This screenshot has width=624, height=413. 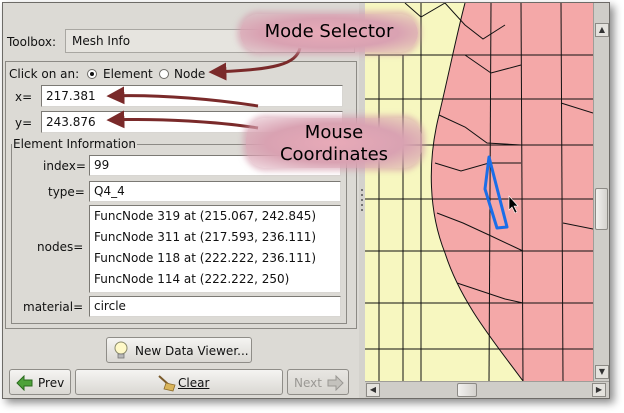 I want to click on next-button: Next, so click(x=318, y=382).